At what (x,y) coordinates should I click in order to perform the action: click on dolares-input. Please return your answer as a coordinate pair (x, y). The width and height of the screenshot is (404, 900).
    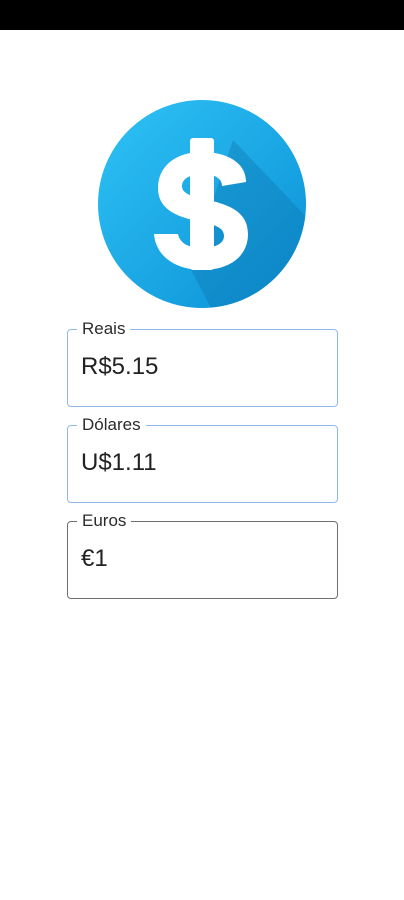
    Looking at the image, I should click on (201, 463).